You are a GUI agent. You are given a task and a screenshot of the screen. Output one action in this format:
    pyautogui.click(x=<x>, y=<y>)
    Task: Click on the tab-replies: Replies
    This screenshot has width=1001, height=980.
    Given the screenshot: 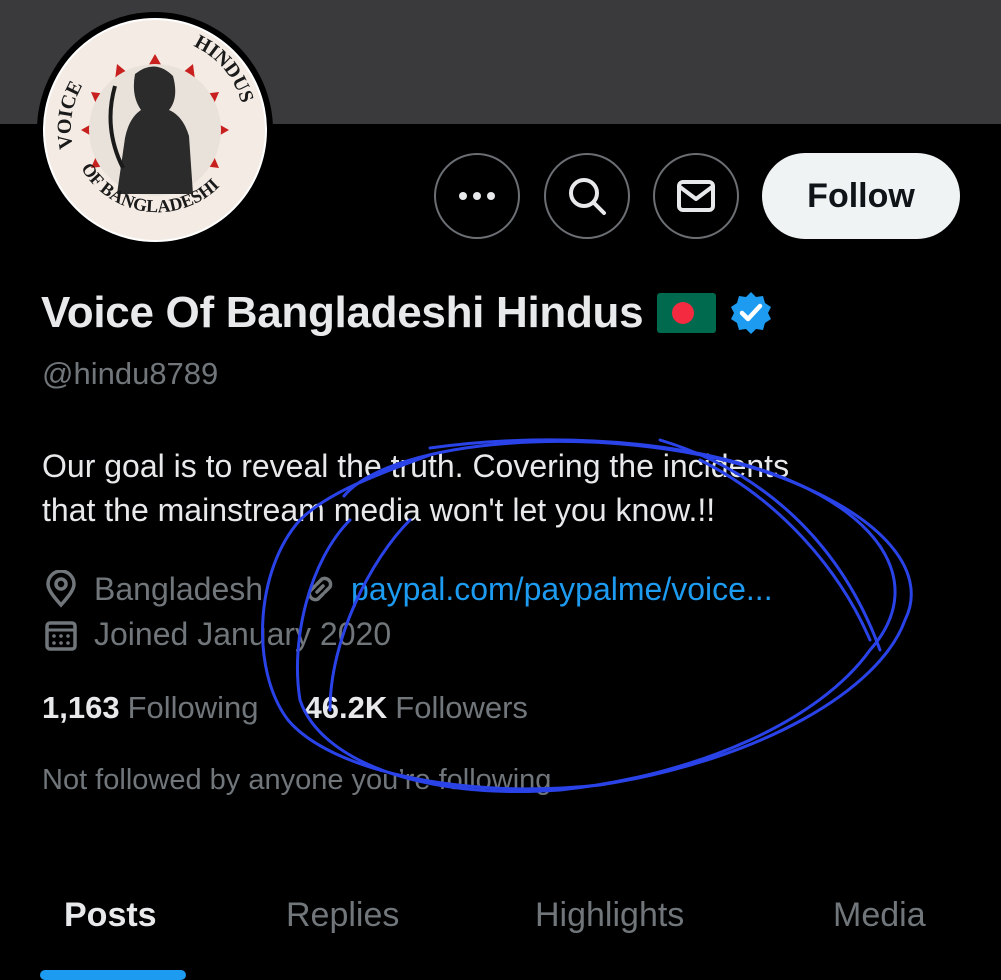 What is the action you would take?
    pyautogui.click(x=342, y=915)
    